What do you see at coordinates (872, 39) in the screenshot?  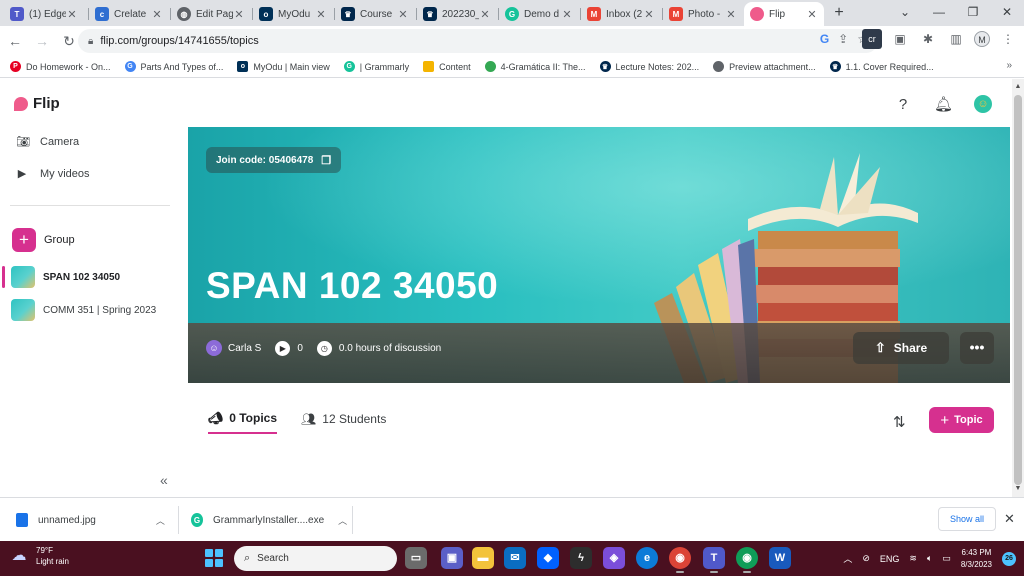 I see `crelate-extension-icon: cr` at bounding box center [872, 39].